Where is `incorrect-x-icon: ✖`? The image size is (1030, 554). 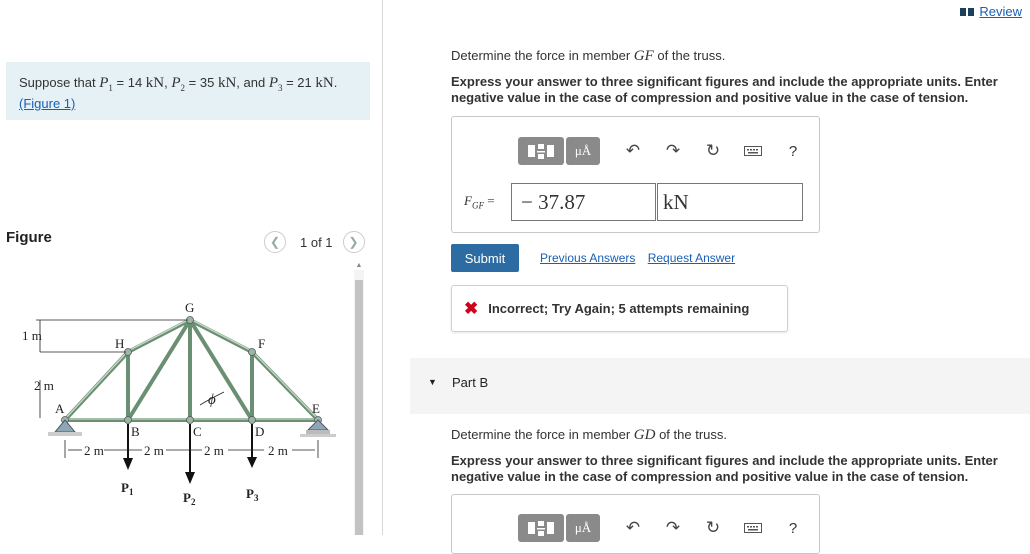
incorrect-x-icon: ✖ is located at coordinates (471, 308).